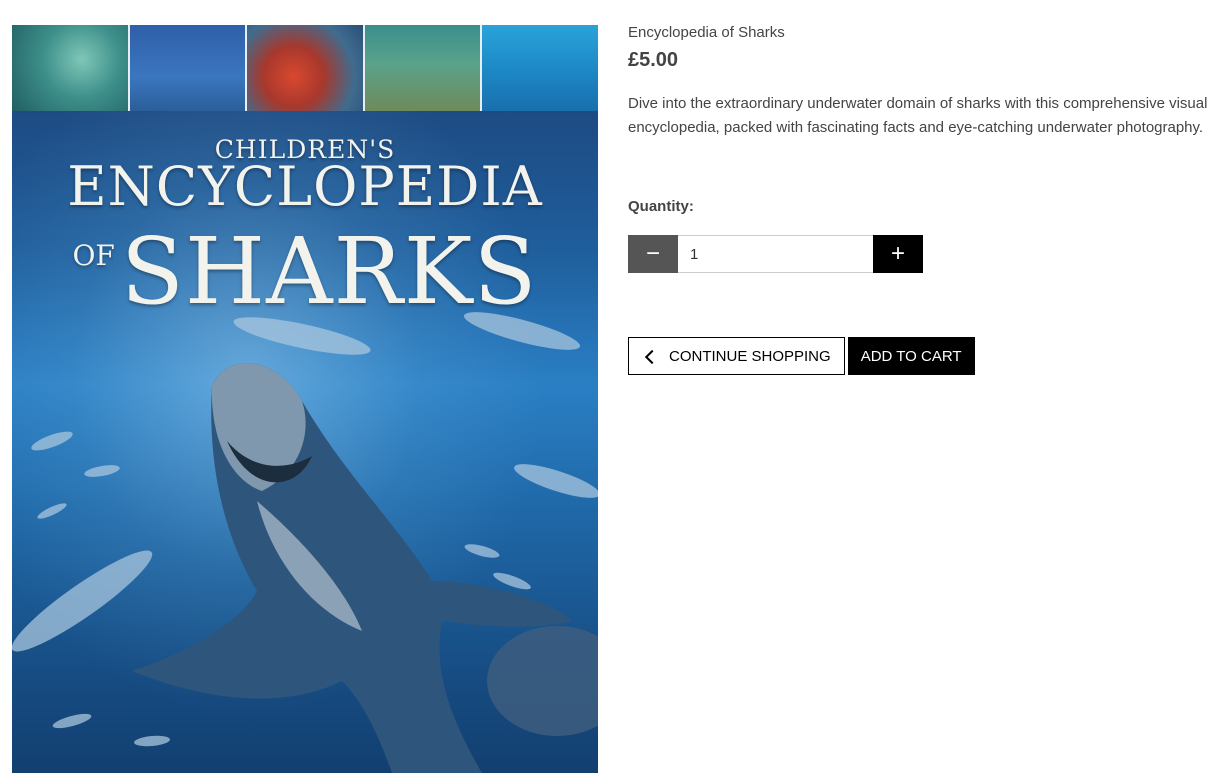  What do you see at coordinates (661, 206) in the screenshot?
I see `quantity-label: Quantity:` at bounding box center [661, 206].